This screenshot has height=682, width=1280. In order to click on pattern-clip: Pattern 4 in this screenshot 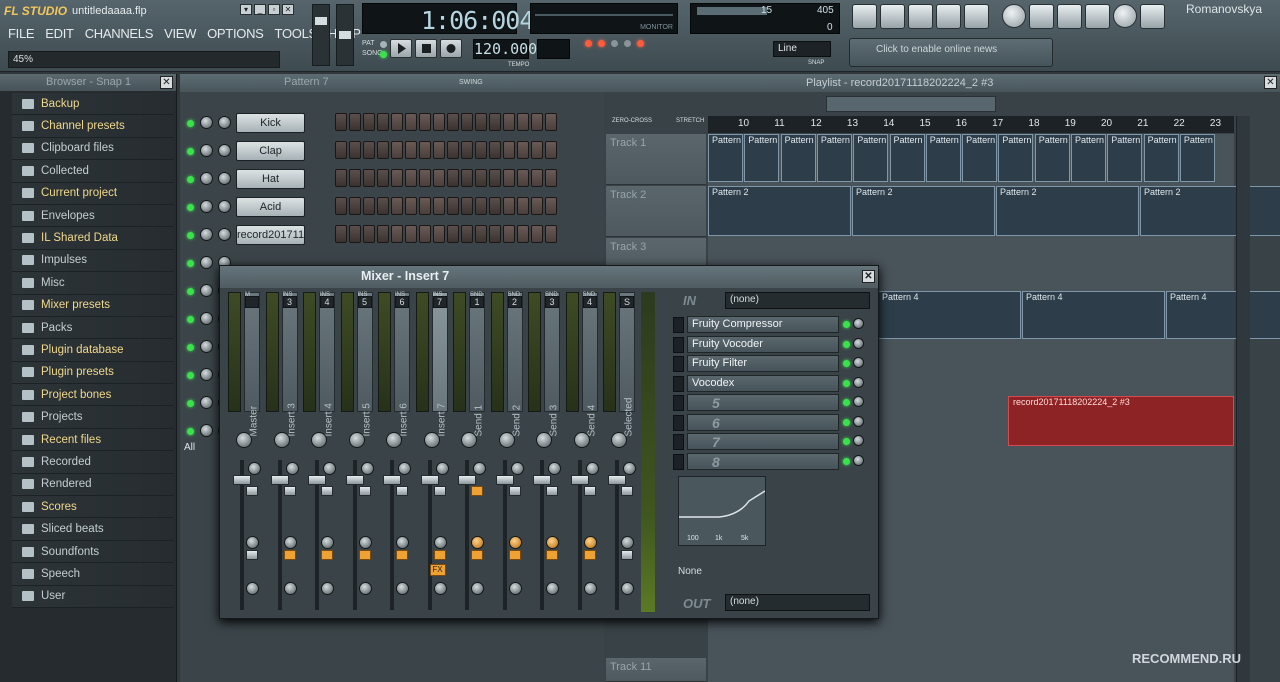, I will do `click(1223, 315)`.